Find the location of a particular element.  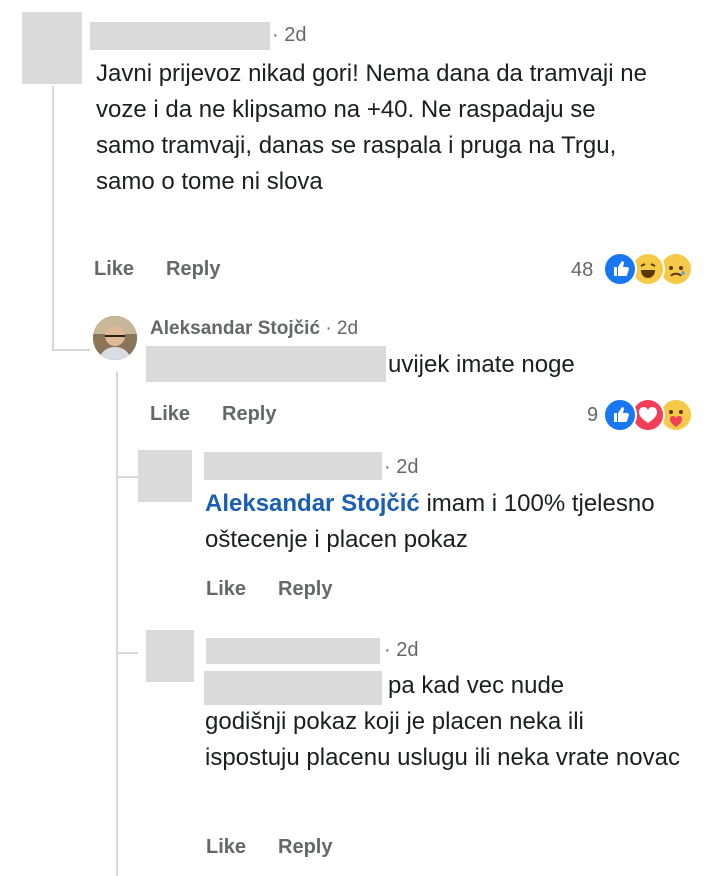

comment-author: Aleksandar Stojčić · 2d is located at coordinates (254, 329).